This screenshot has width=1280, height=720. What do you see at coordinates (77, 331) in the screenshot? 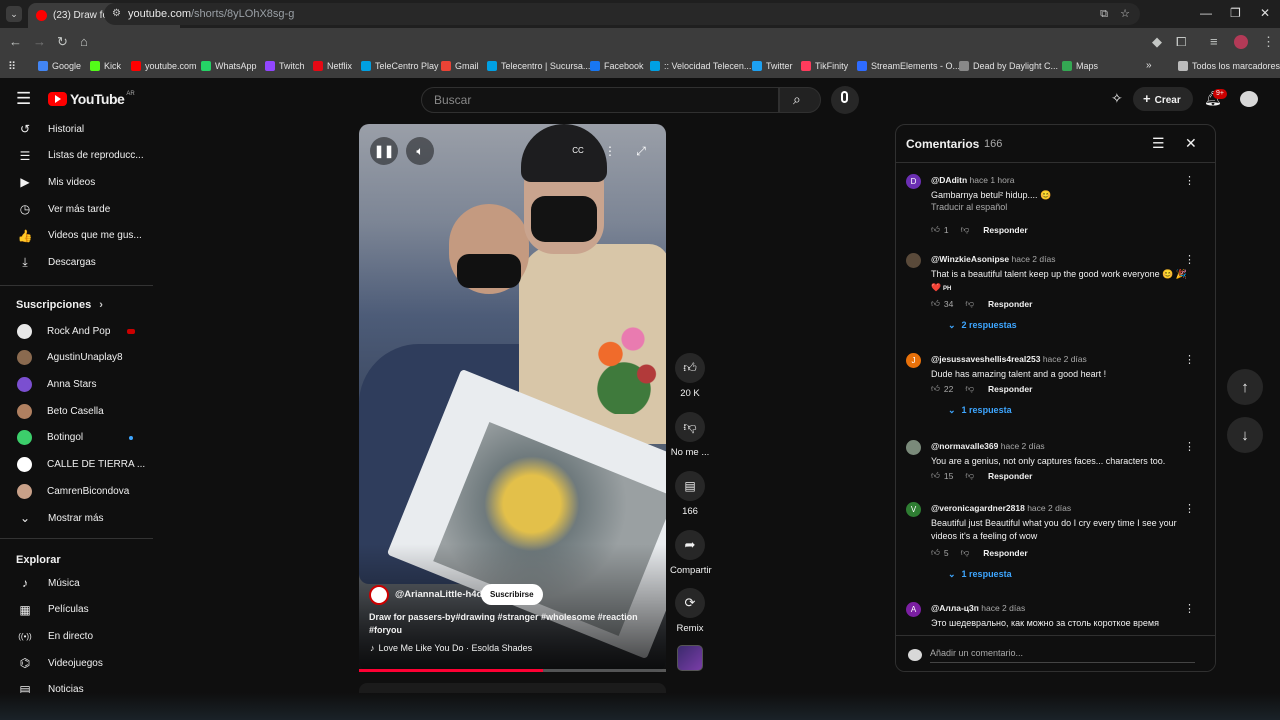
I see `subscription-item: Rock And Pop` at bounding box center [77, 331].